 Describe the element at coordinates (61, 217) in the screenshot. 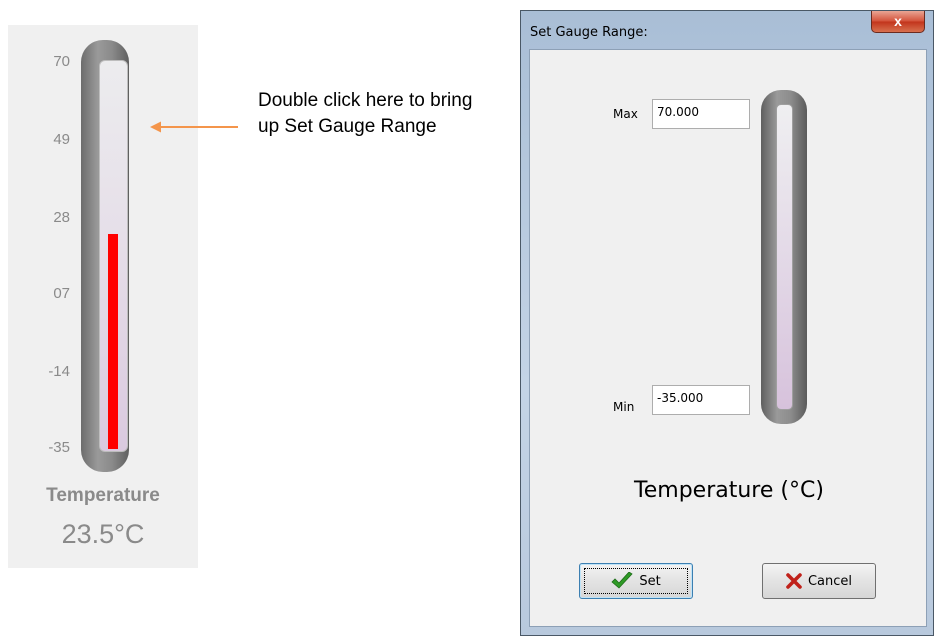

I see `gauge-tick-label: 28` at that location.